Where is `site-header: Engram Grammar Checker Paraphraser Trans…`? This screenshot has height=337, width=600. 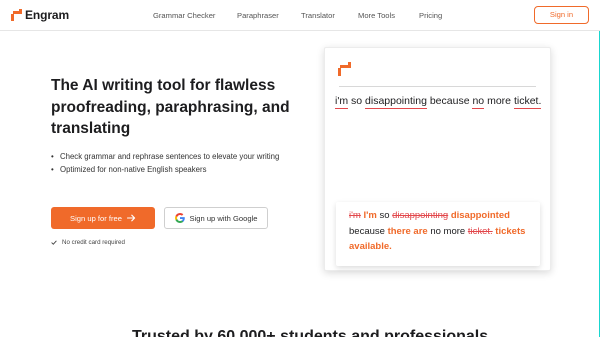
site-header: Engram Grammar Checker Paraphraser Trans… is located at coordinates (300, 15).